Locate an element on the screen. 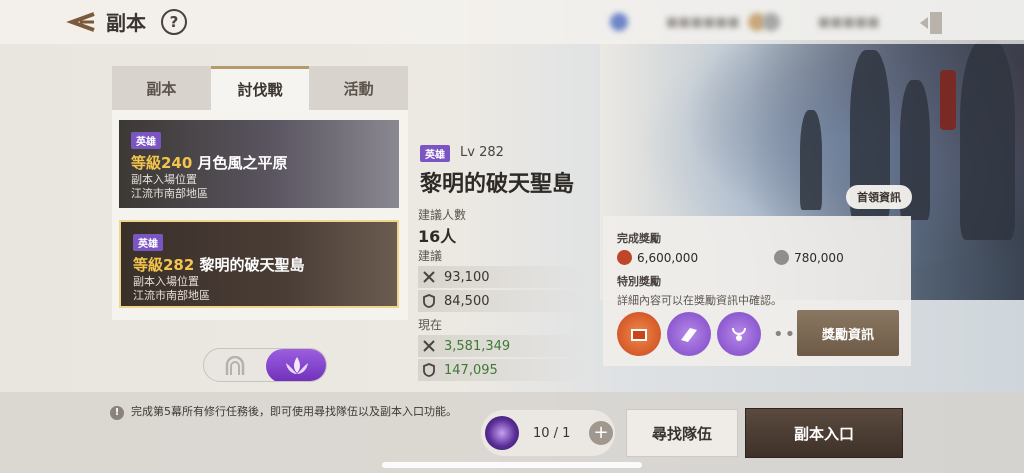 This screenshot has width=1024, height=473. recommended-defense: 84,500 is located at coordinates (503, 301).